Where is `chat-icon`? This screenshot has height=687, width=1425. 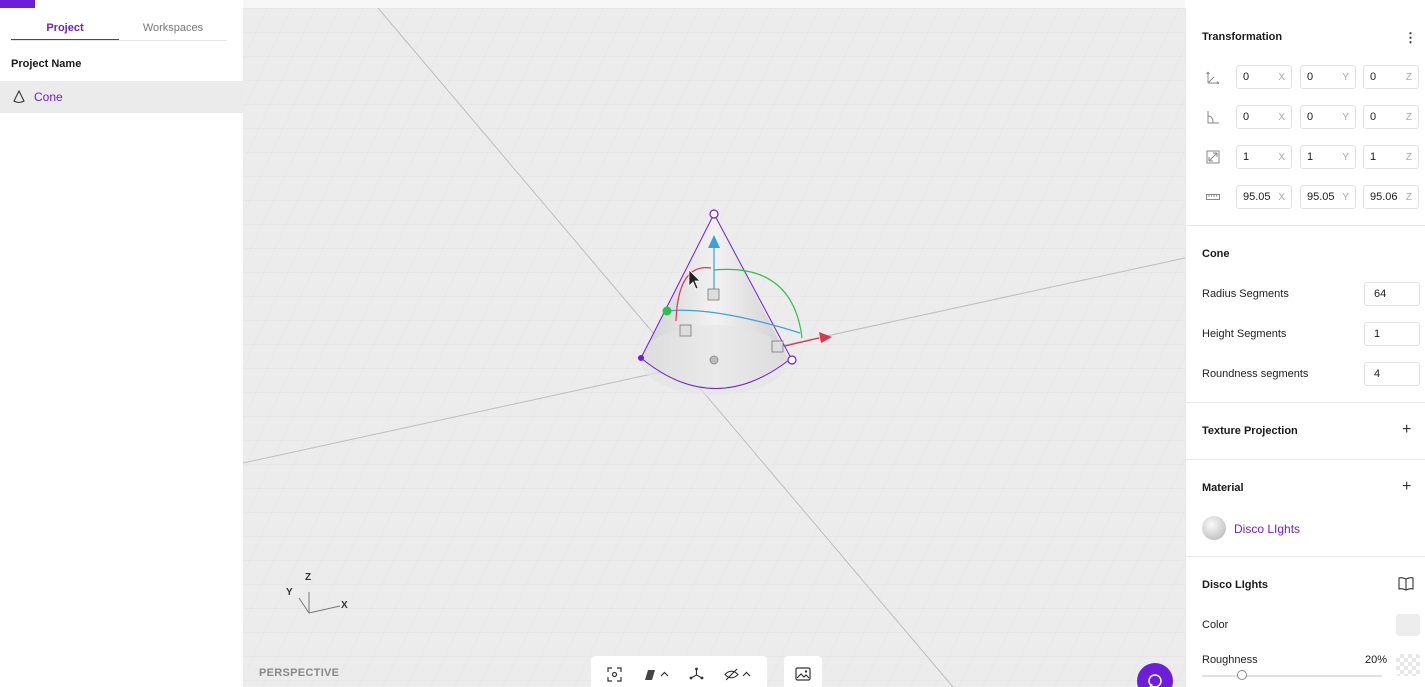 chat-icon is located at coordinates (1155, 680).